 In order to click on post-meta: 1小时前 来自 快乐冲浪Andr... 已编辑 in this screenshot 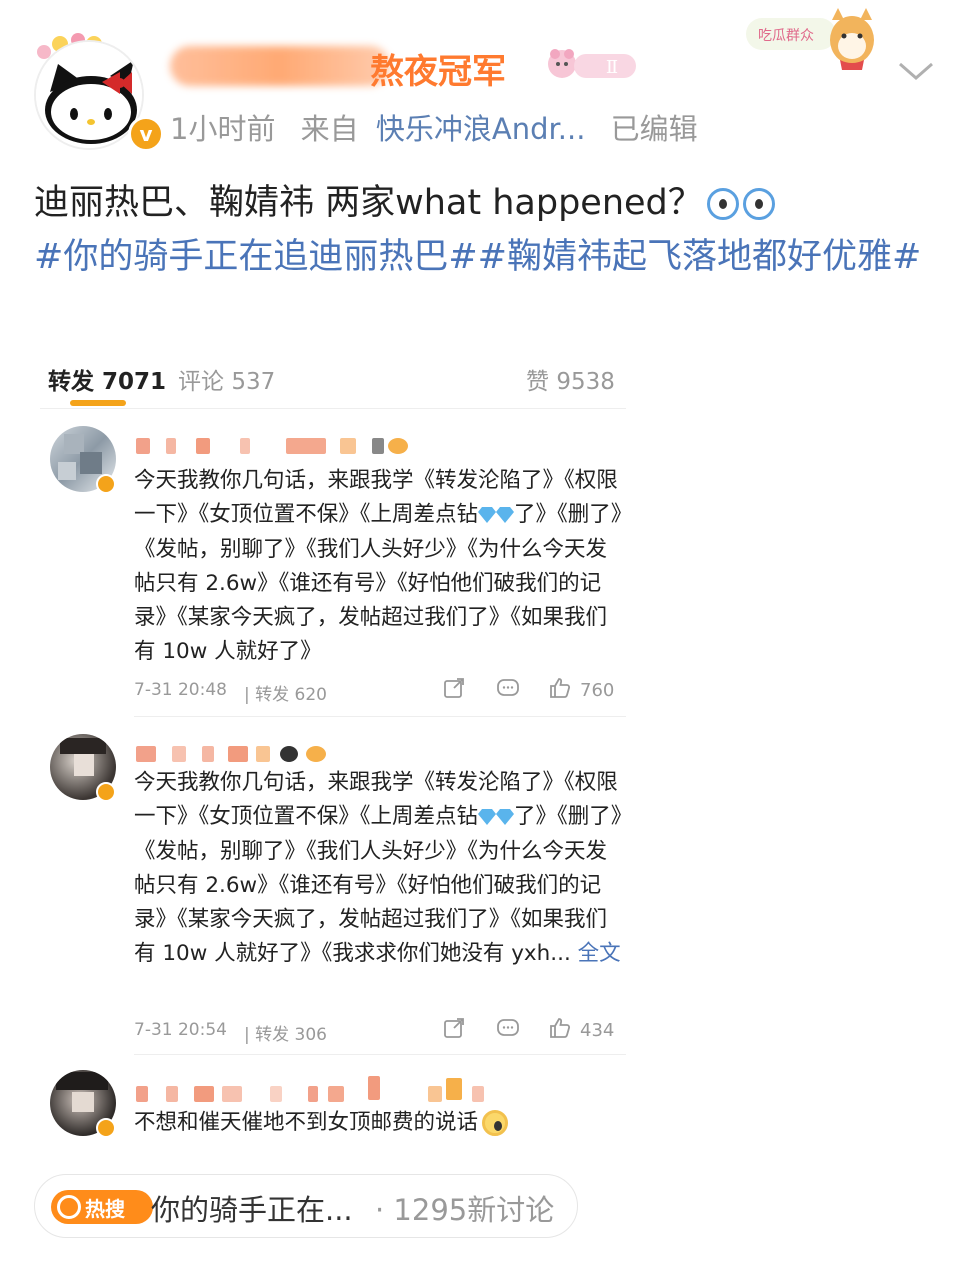, I will do `click(442, 127)`.